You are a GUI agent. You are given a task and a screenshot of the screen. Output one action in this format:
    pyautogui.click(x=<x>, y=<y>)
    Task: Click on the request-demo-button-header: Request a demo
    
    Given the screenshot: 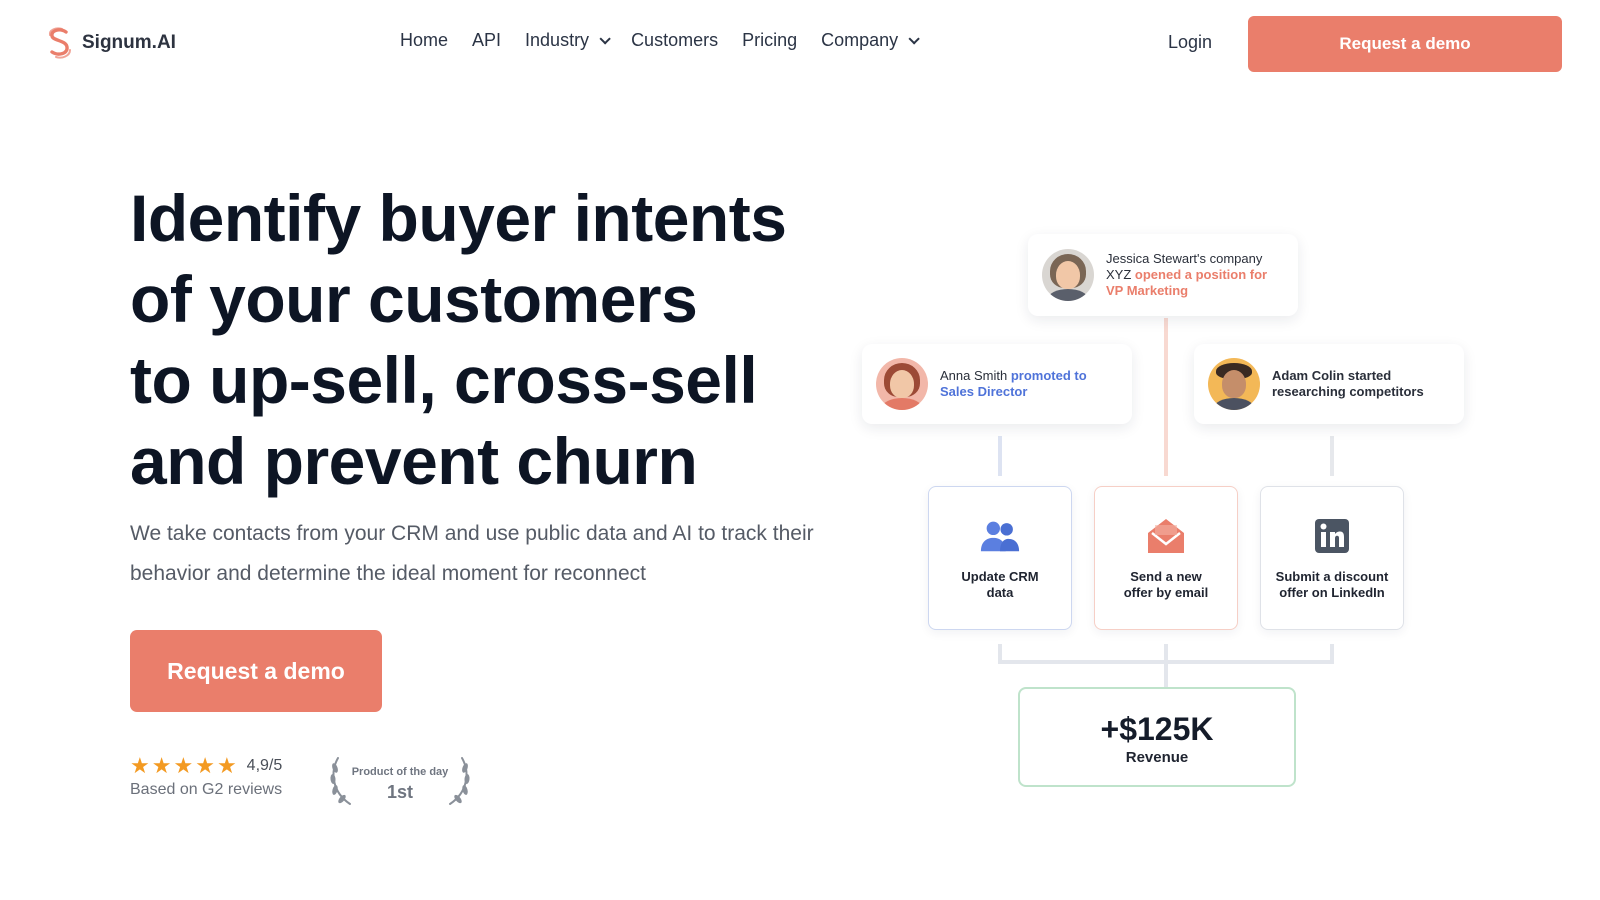 What is the action you would take?
    pyautogui.click(x=1405, y=44)
    